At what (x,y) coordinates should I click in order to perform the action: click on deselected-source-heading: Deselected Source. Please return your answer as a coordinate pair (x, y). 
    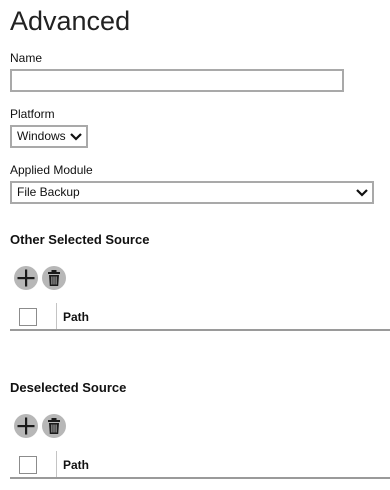
    Looking at the image, I should click on (68, 387).